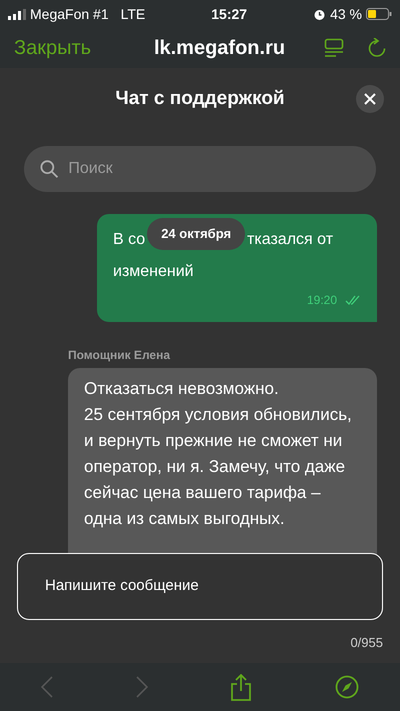 Image resolution: width=400 pixels, height=711 pixels. Describe the element at coordinates (366, 643) in the screenshot. I see `character-counter: 0/955` at that location.